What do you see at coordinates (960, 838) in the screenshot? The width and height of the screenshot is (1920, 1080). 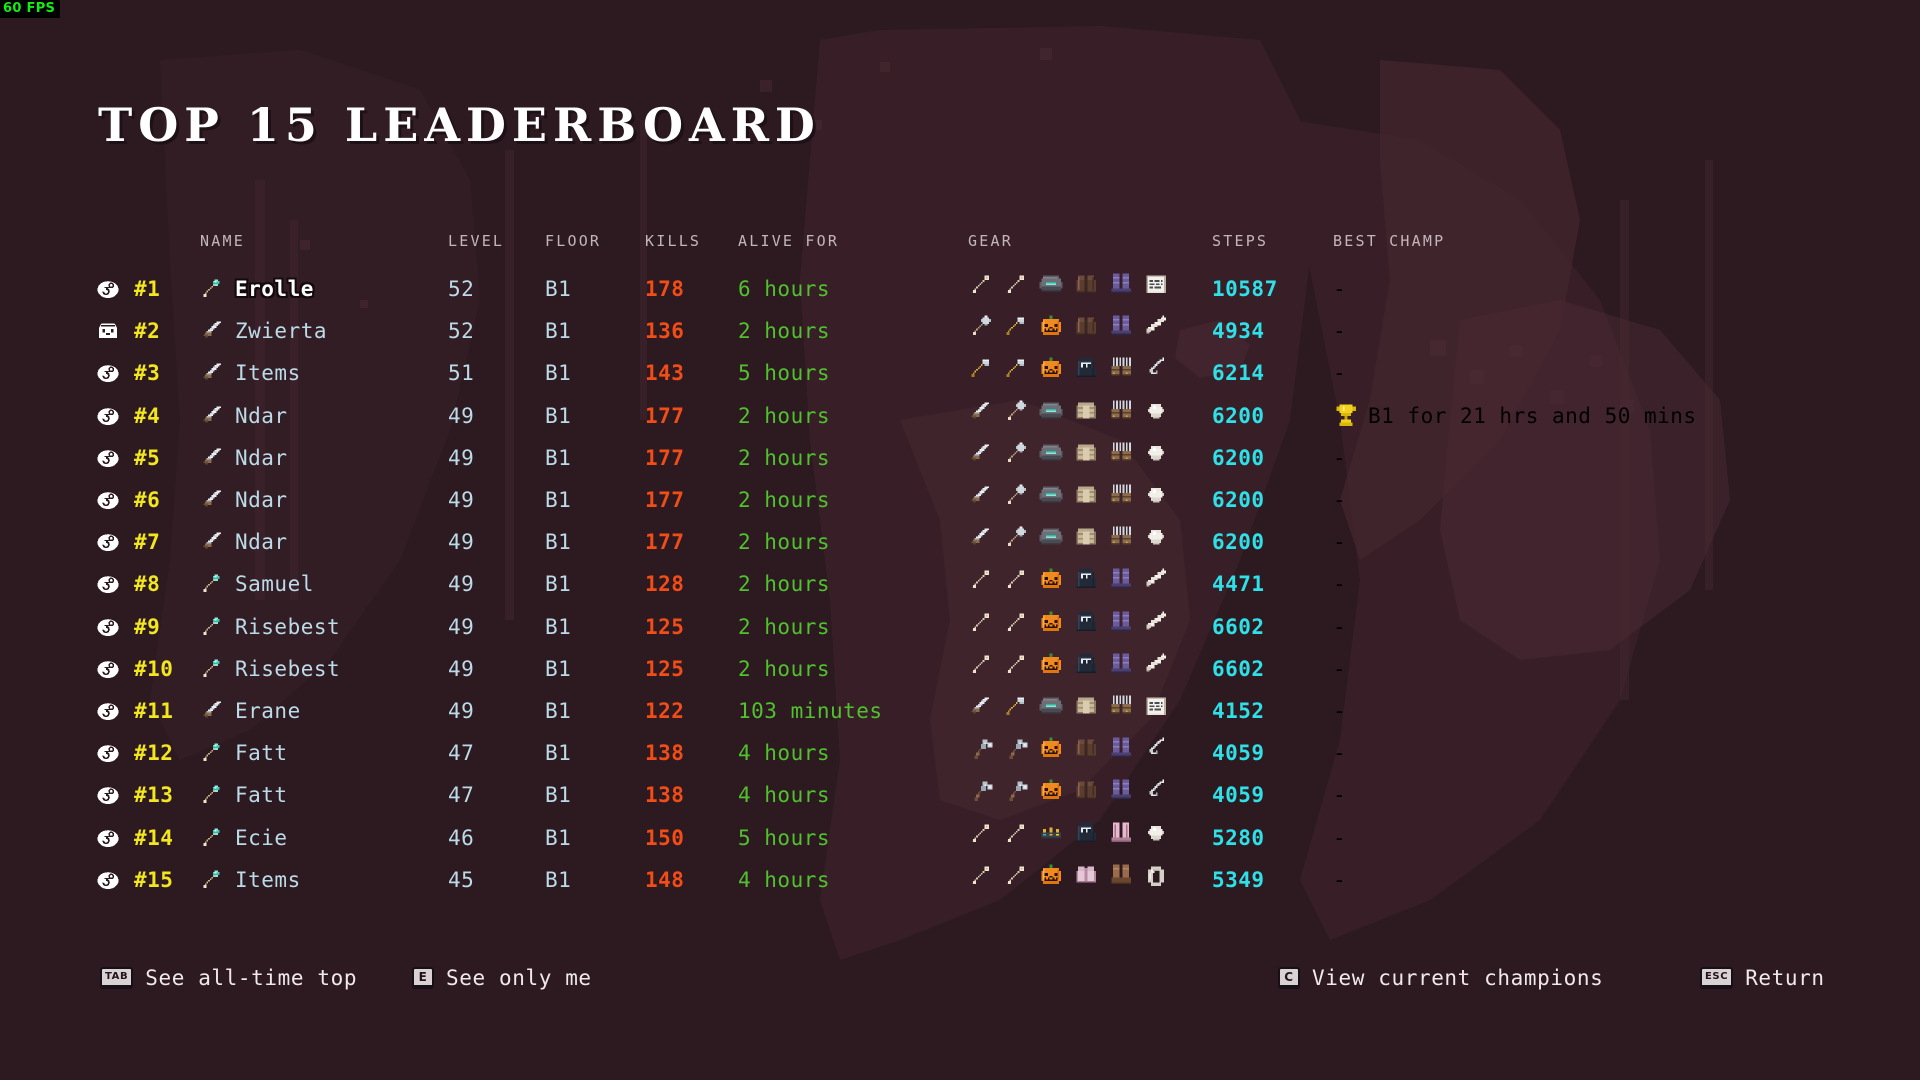 I see `table-row: #14 Ecie 46 B1 150 5 hours 5280 -` at bounding box center [960, 838].